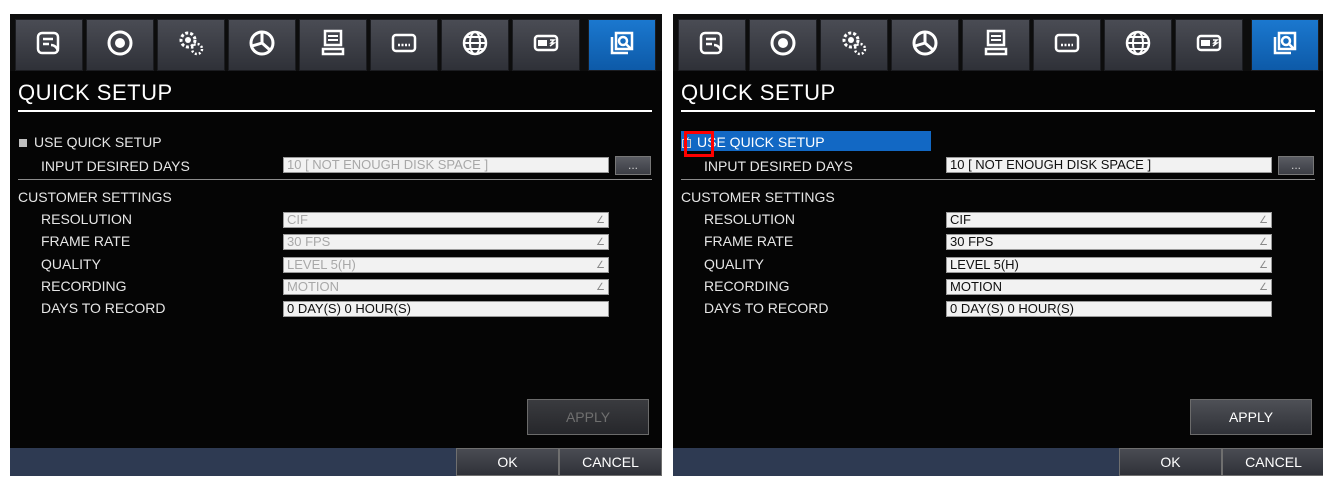  I want to click on use-quick-setup-checkbox, so click(23, 143).